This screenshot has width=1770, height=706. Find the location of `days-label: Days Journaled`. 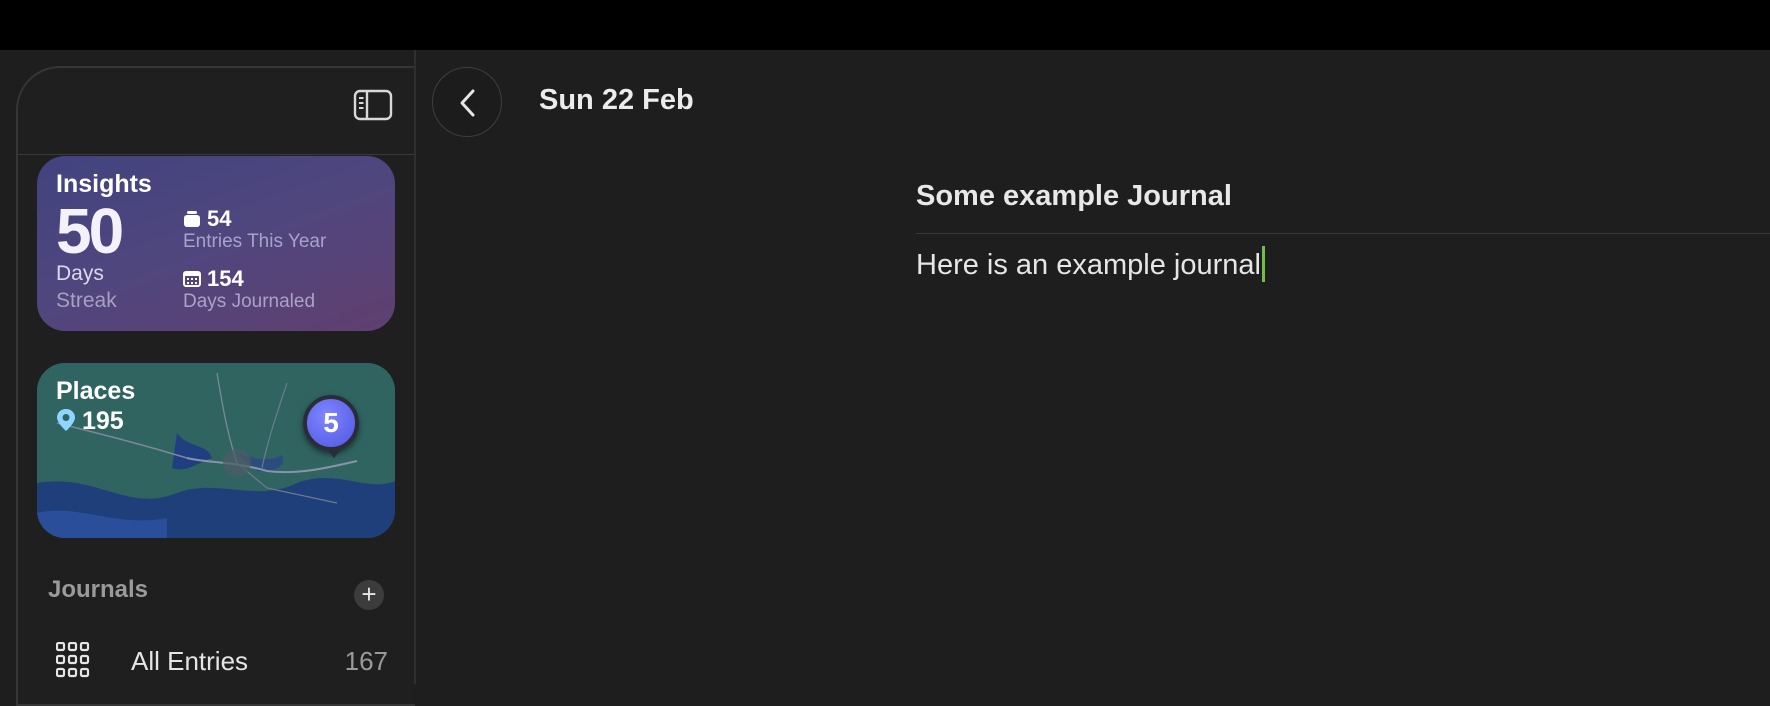

days-label: Days Journaled is located at coordinates (249, 301).